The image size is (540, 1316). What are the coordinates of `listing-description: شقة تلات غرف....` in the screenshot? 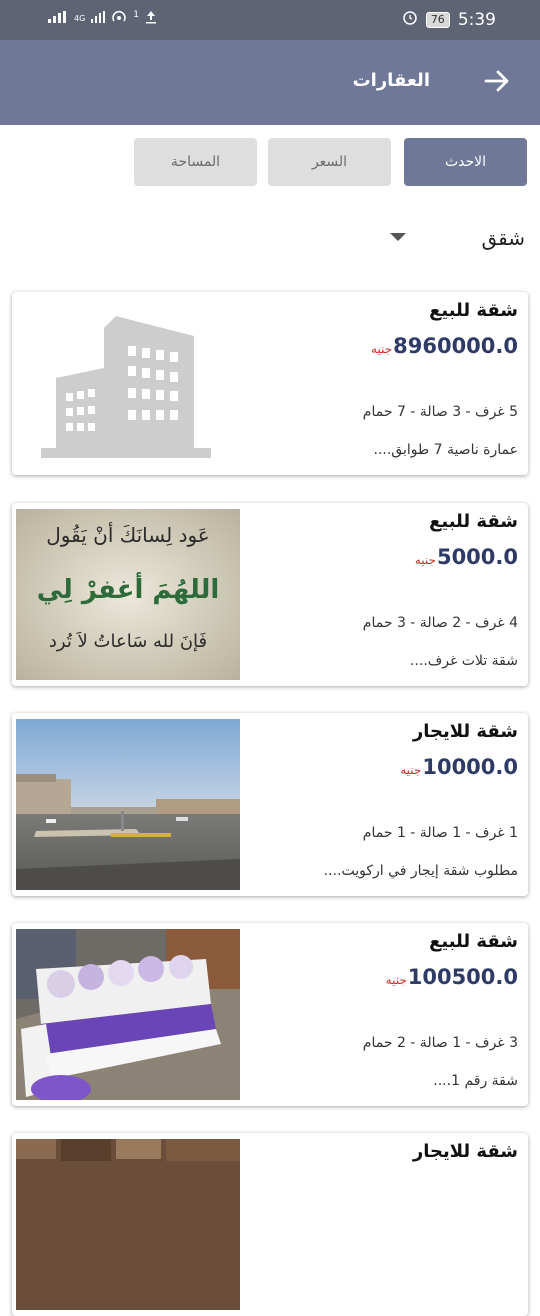 It's located at (463, 661).